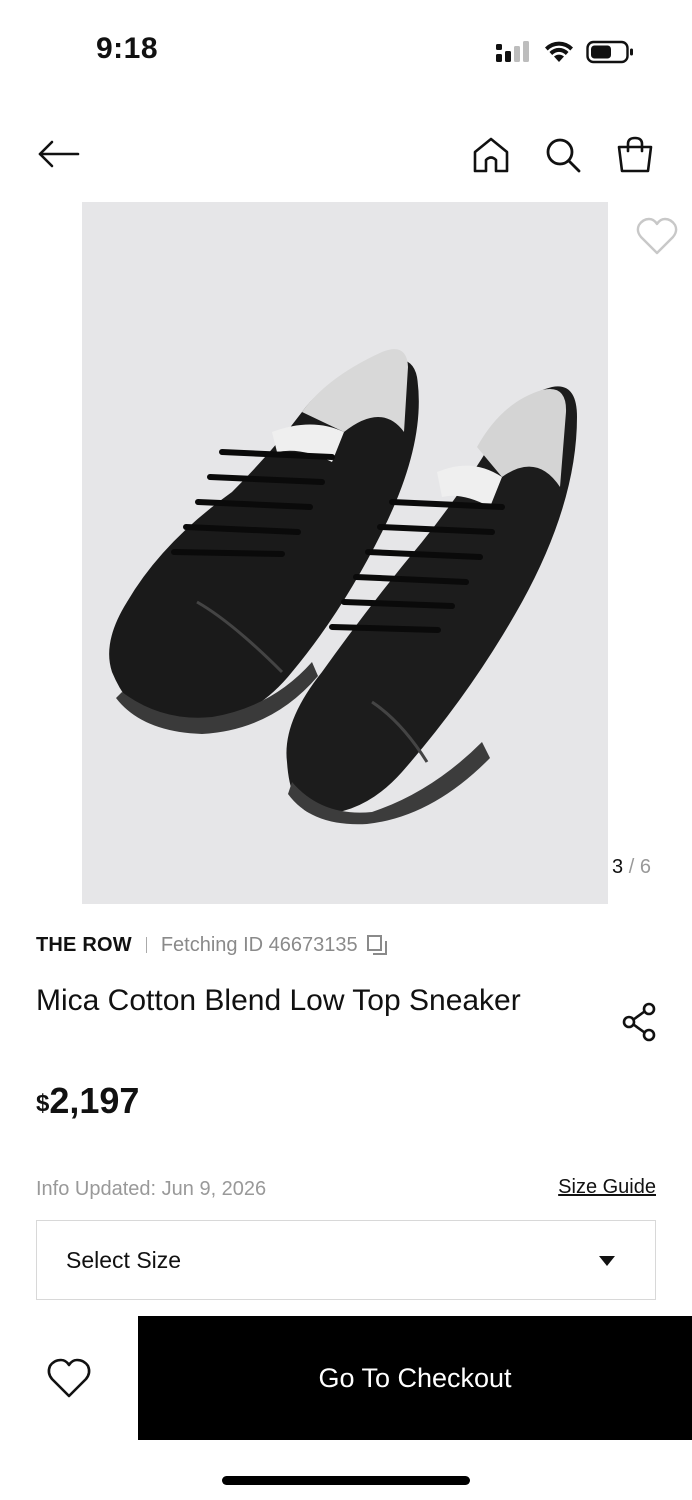  I want to click on home-icon, so click(491, 155).